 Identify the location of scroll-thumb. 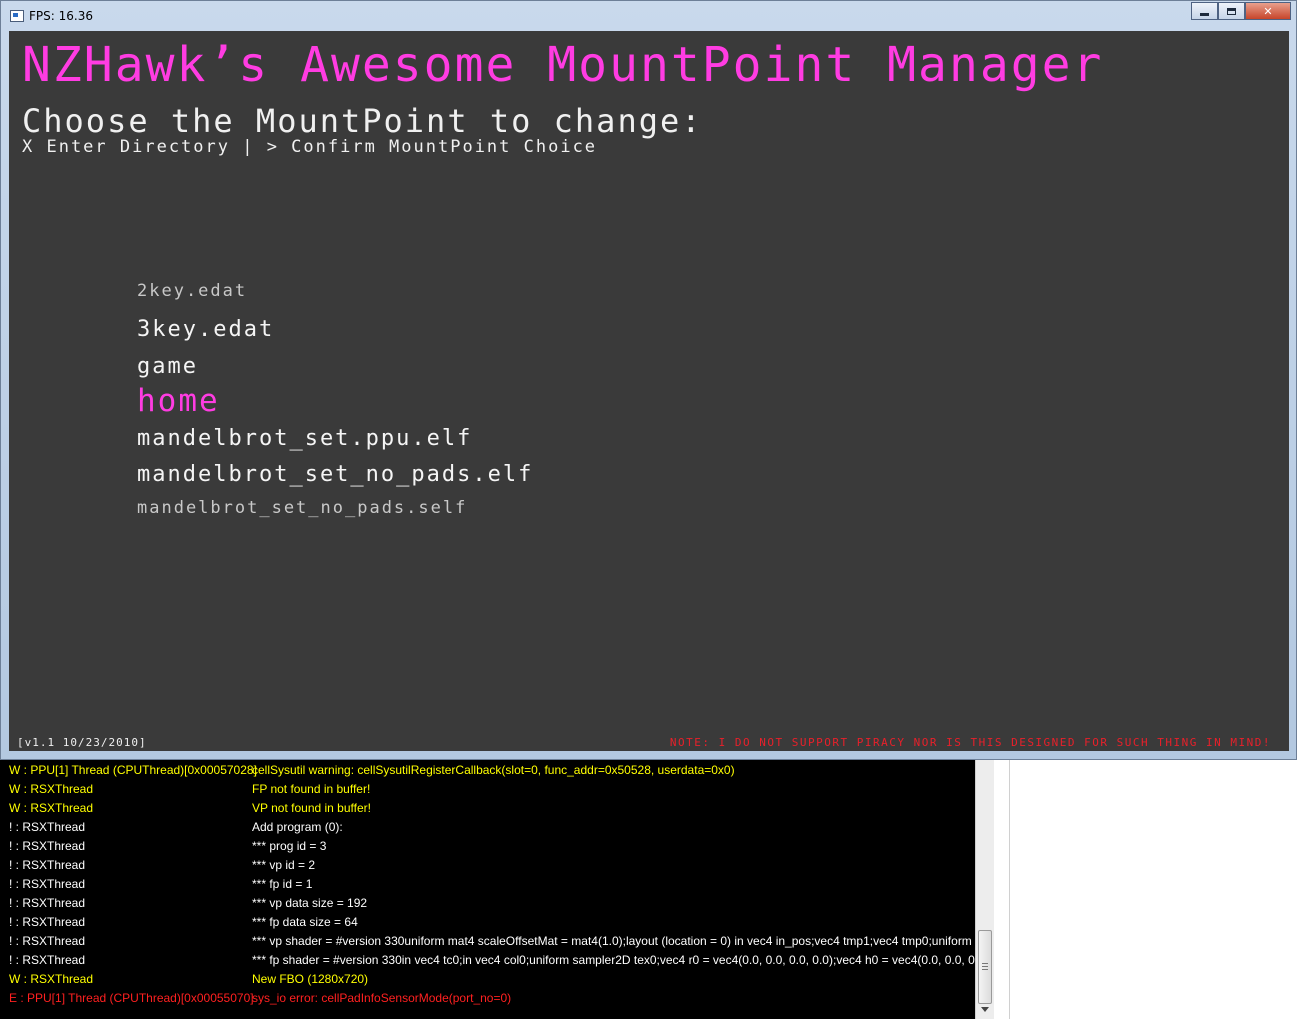
(985, 967).